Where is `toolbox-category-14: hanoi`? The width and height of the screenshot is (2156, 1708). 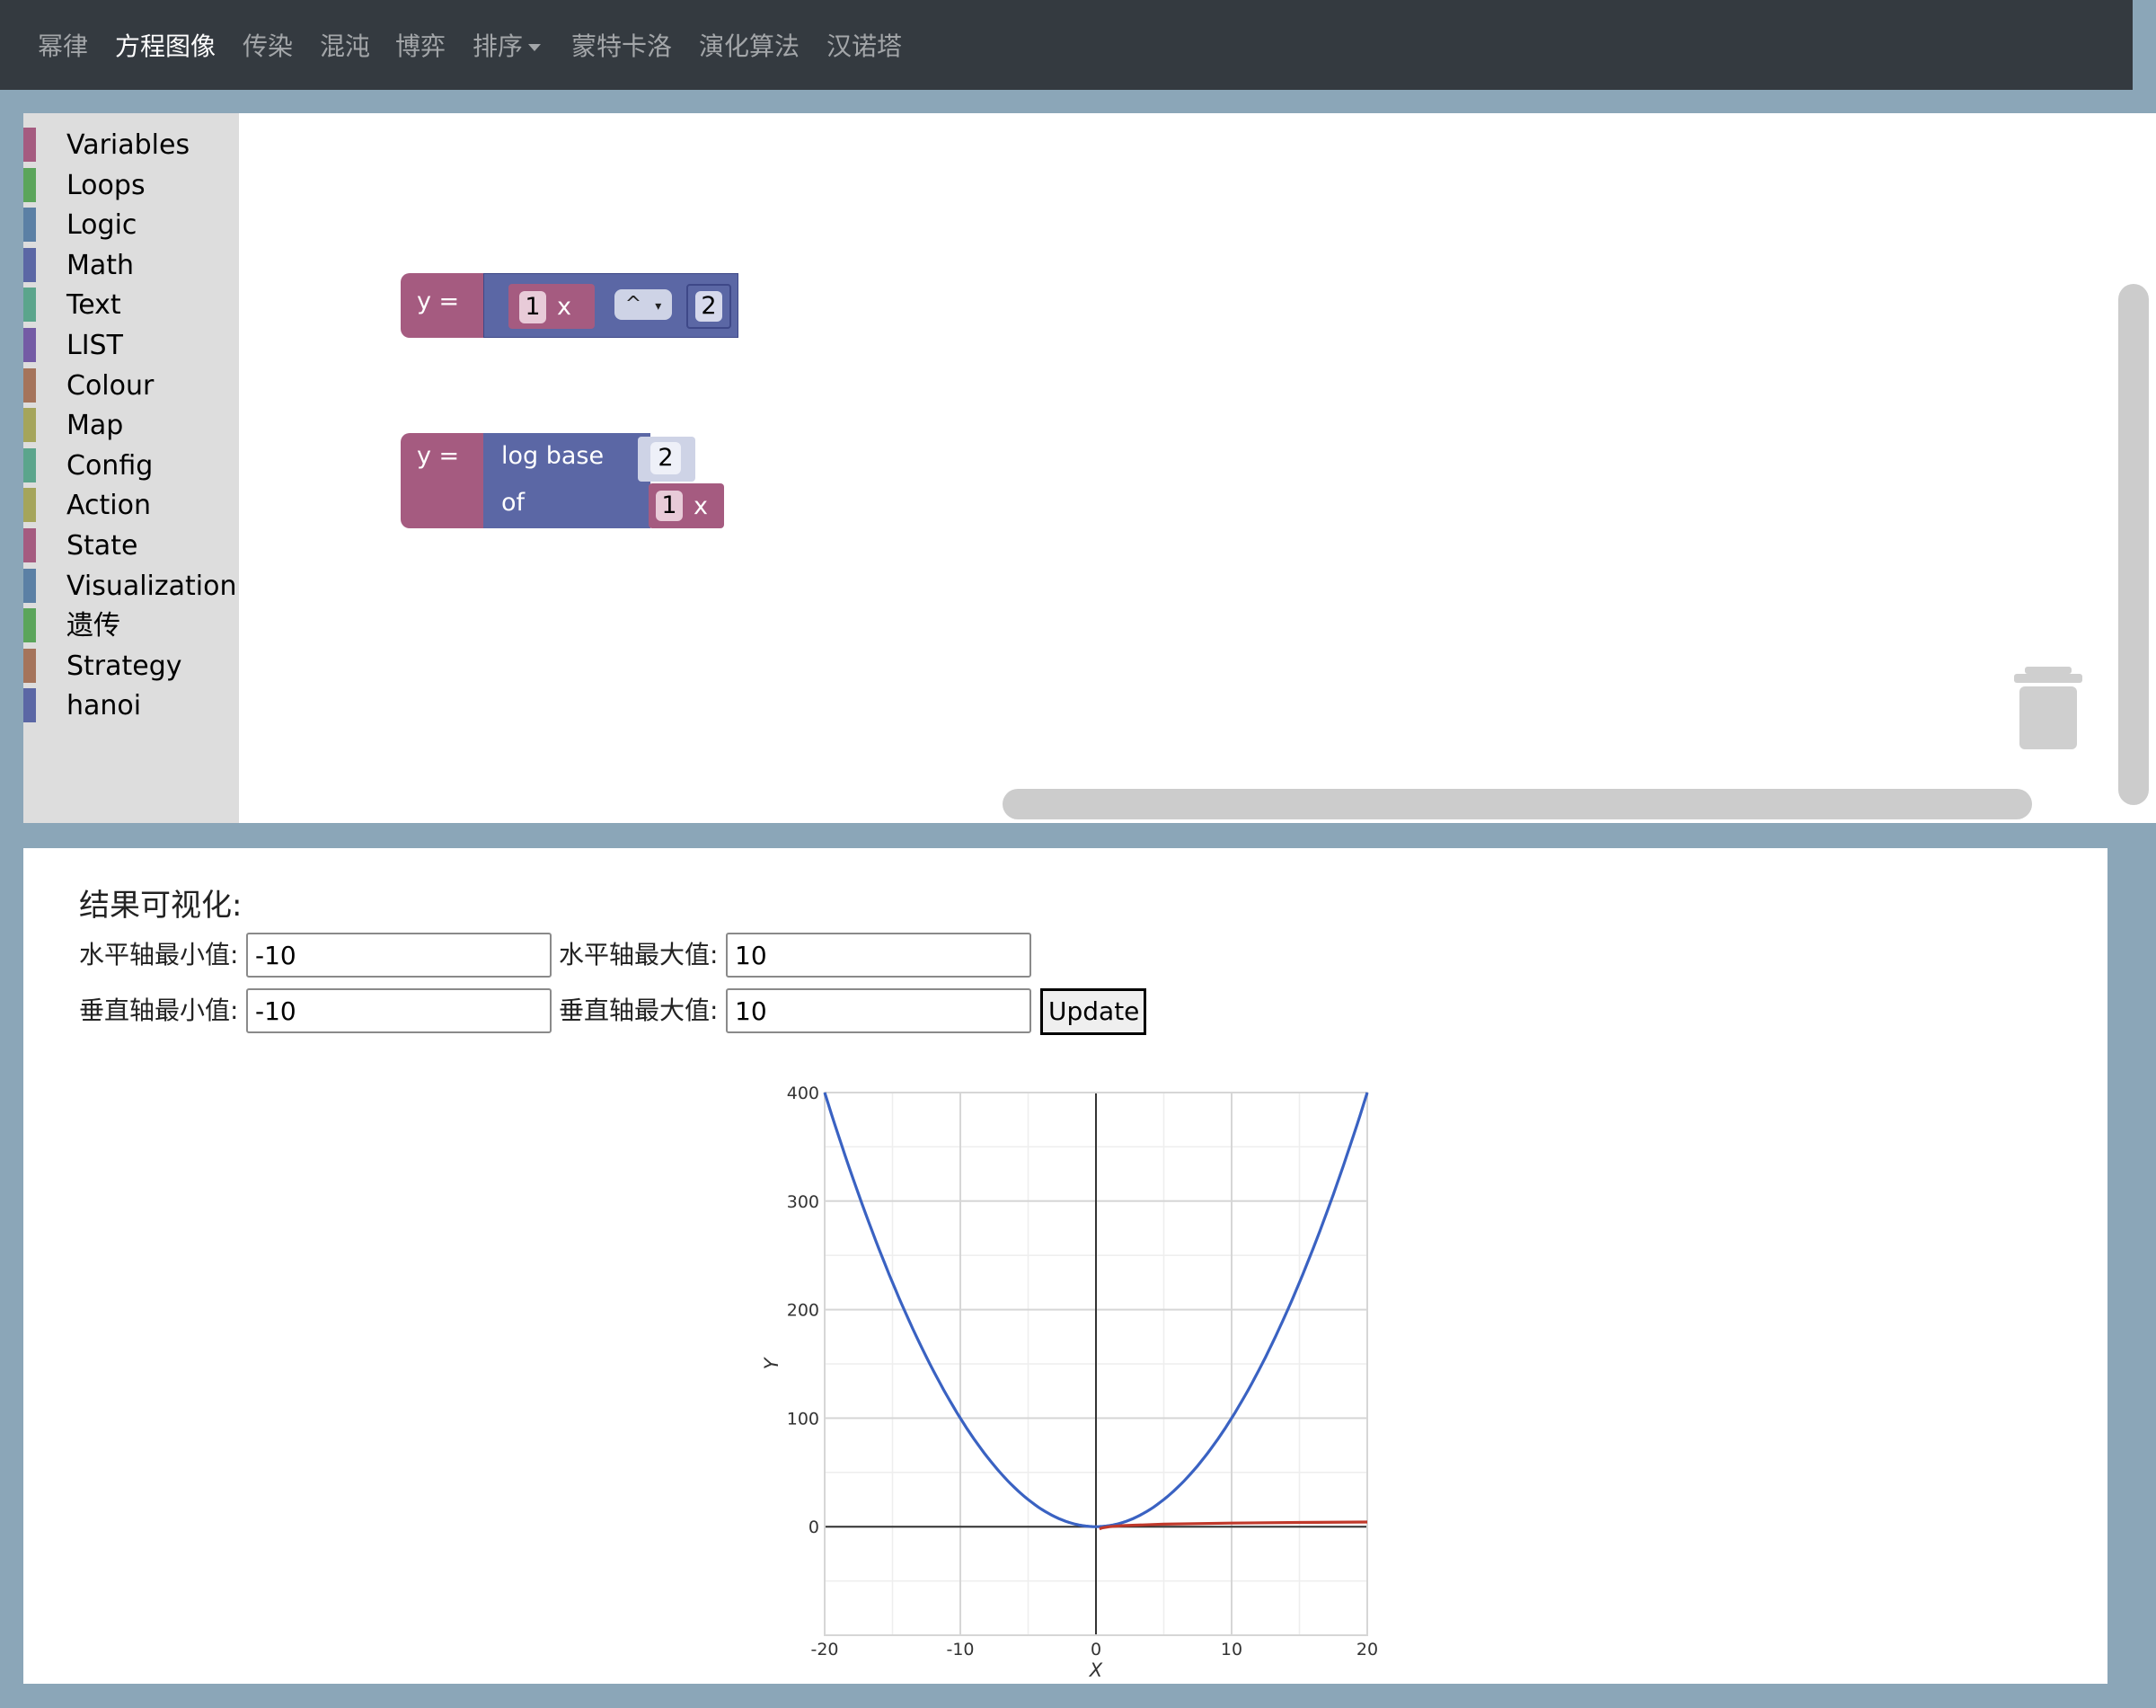 toolbox-category-14: hanoi is located at coordinates (131, 704).